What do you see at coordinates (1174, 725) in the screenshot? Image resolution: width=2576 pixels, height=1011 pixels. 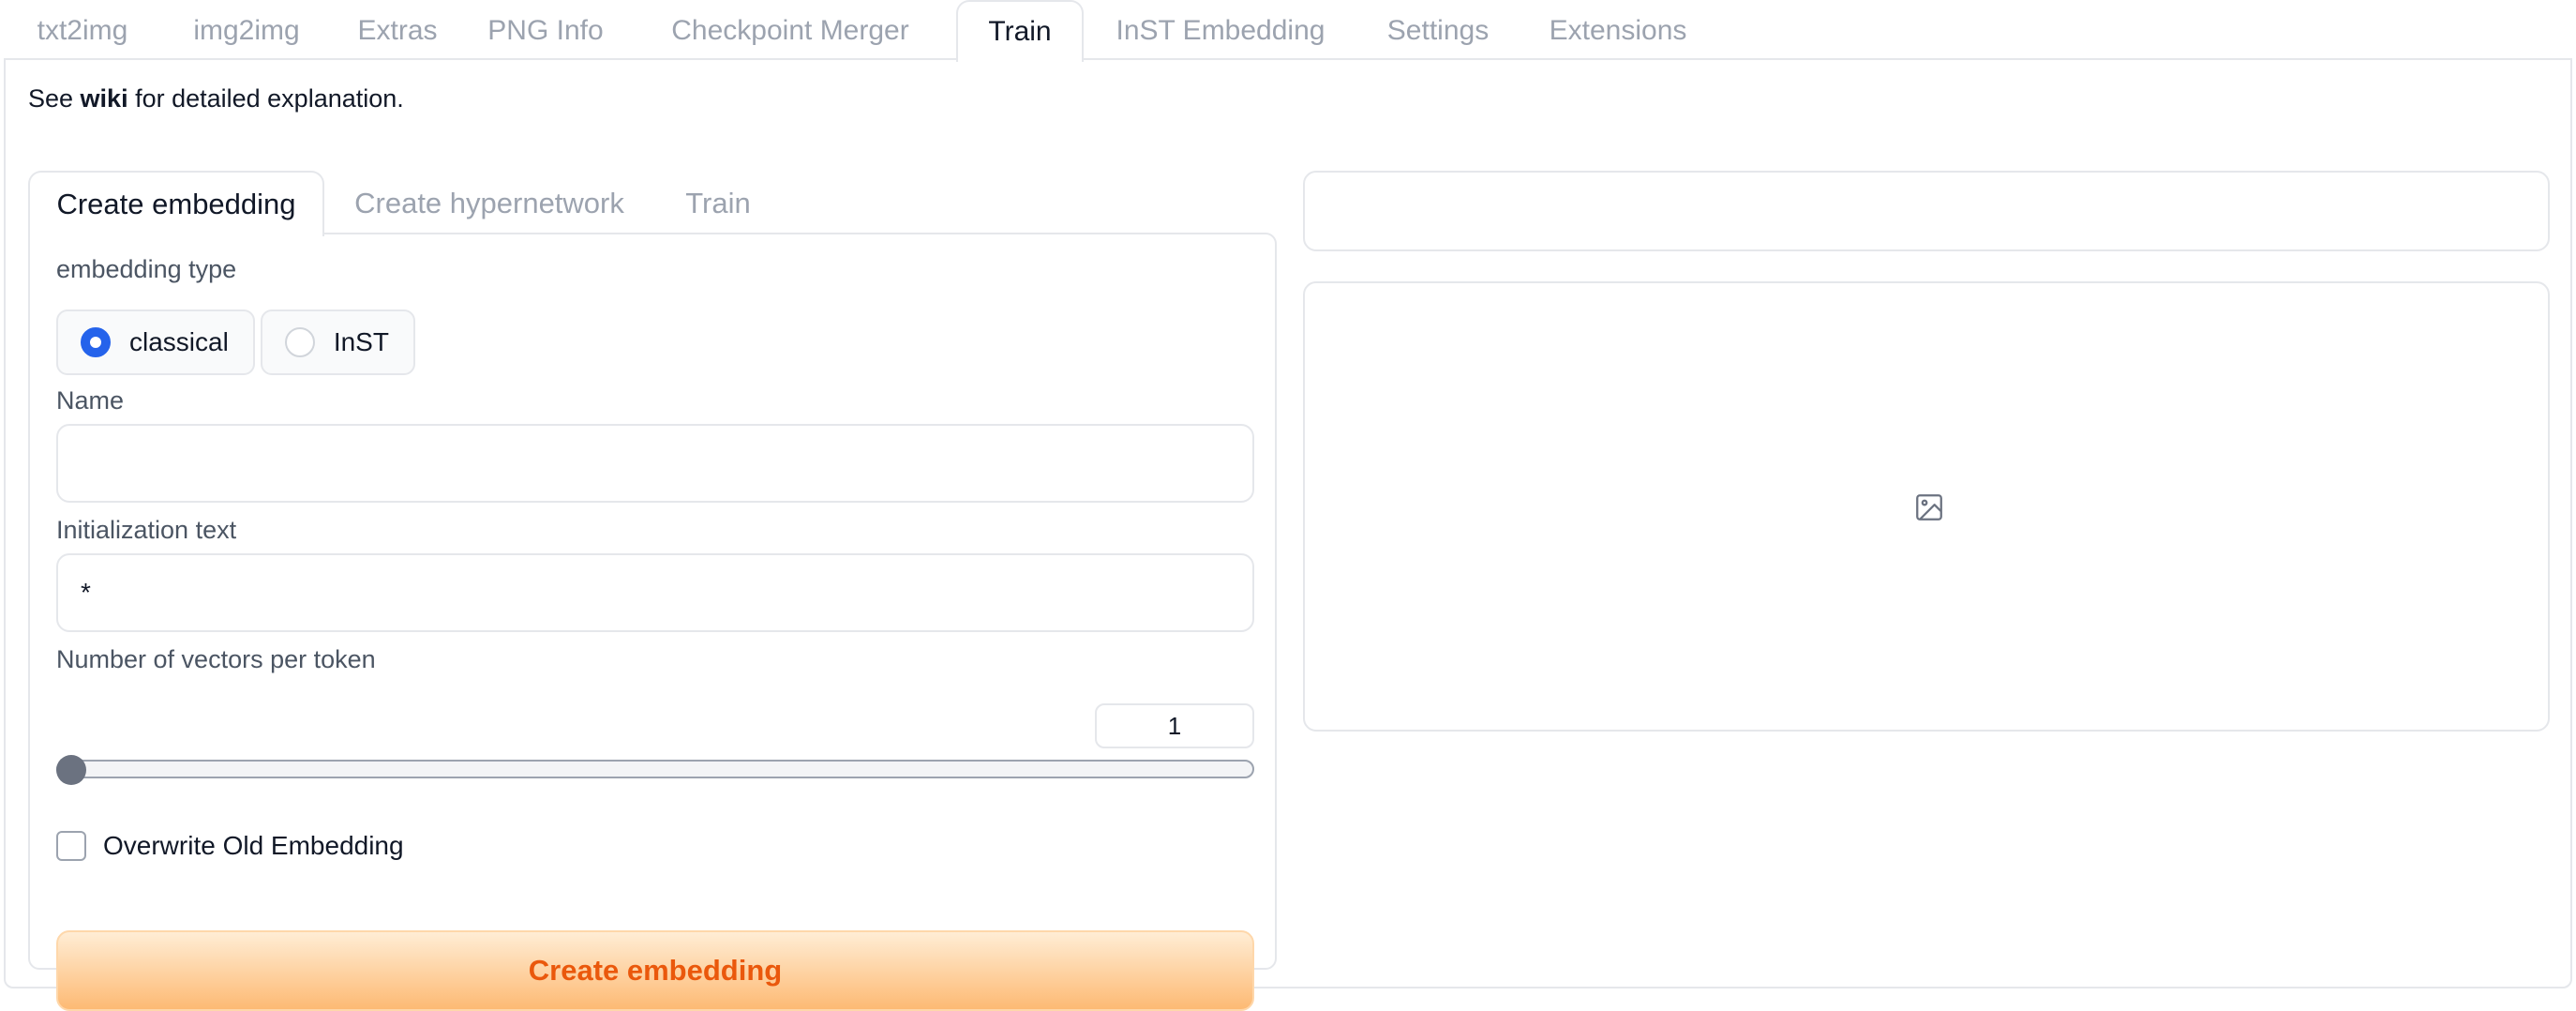 I see `vectors-per-token-number` at bounding box center [1174, 725].